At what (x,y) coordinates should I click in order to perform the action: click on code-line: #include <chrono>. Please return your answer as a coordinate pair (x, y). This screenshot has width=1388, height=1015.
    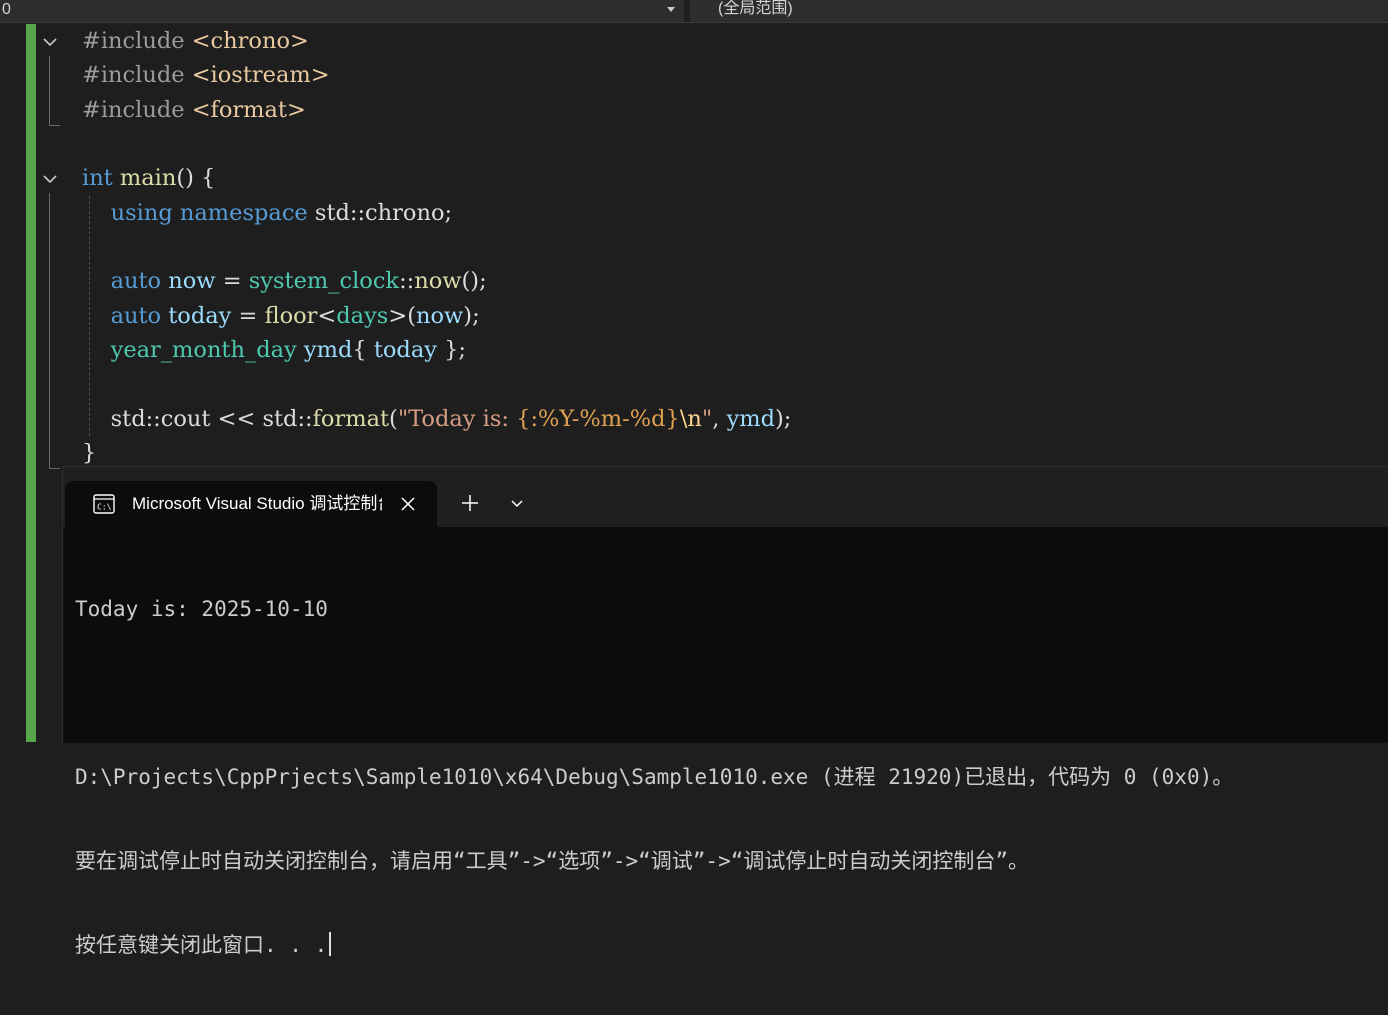
    Looking at the image, I should click on (195, 41).